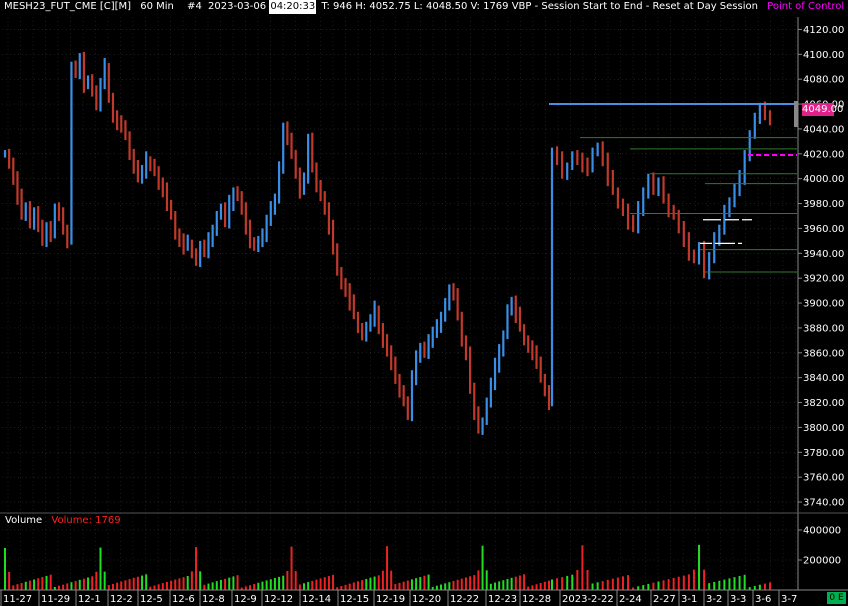 The width and height of the screenshot is (848, 606). I want to click on time-tick-label: 11-27, so click(17, 599).